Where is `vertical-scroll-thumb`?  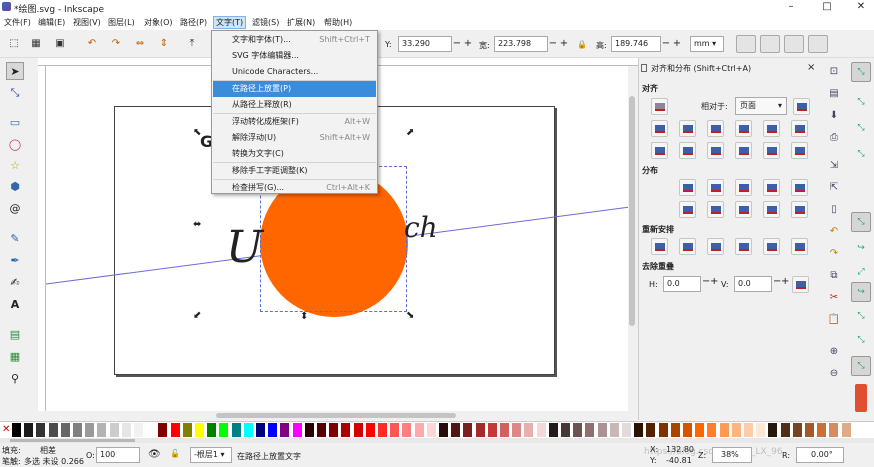
vertical-scroll-thumb is located at coordinates (632, 211).